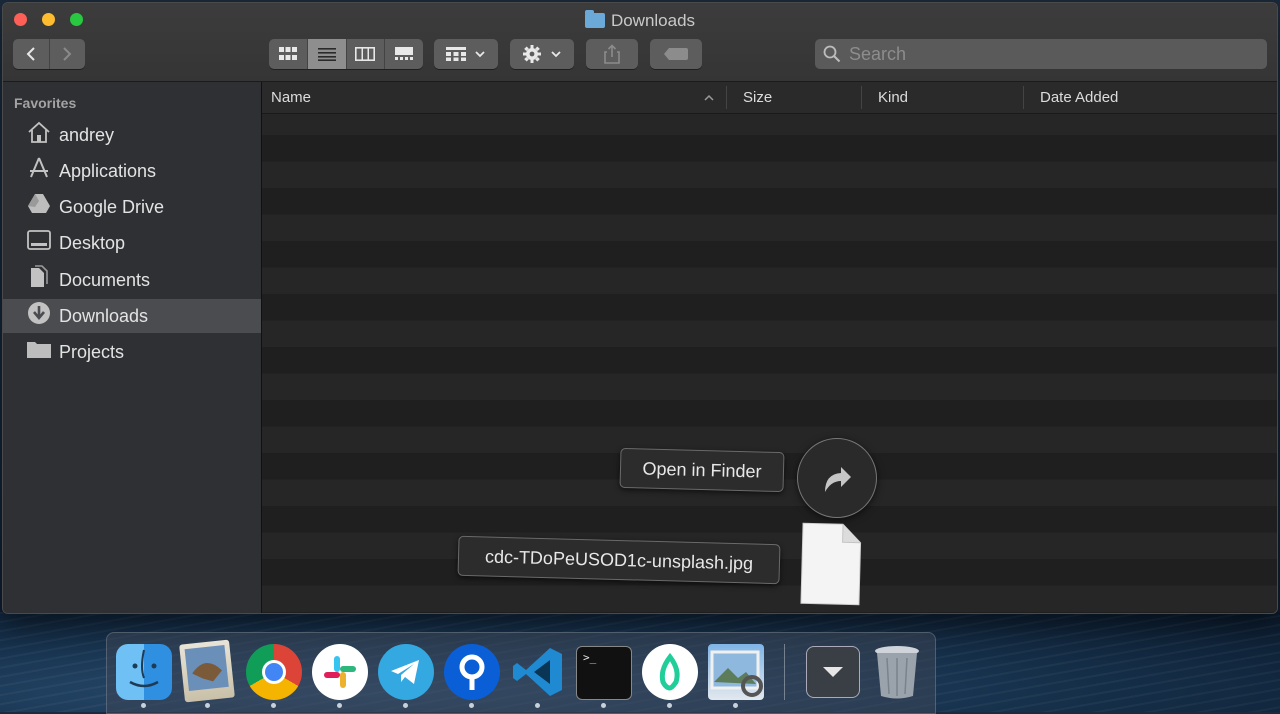  Describe the element at coordinates (206, 668) in the screenshot. I see `preview-icon` at that location.